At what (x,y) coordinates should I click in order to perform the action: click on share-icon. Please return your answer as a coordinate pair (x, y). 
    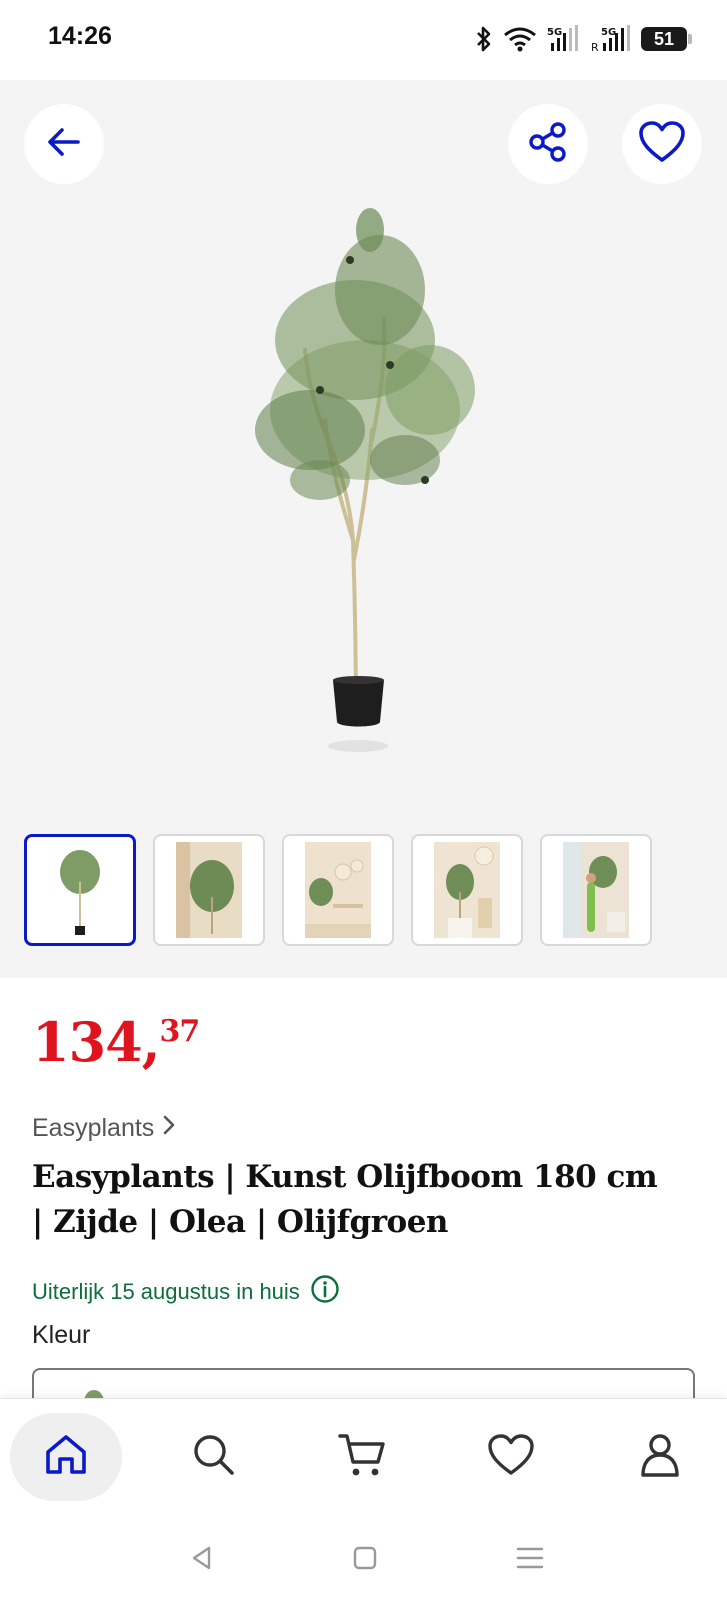
    Looking at the image, I should click on (548, 144).